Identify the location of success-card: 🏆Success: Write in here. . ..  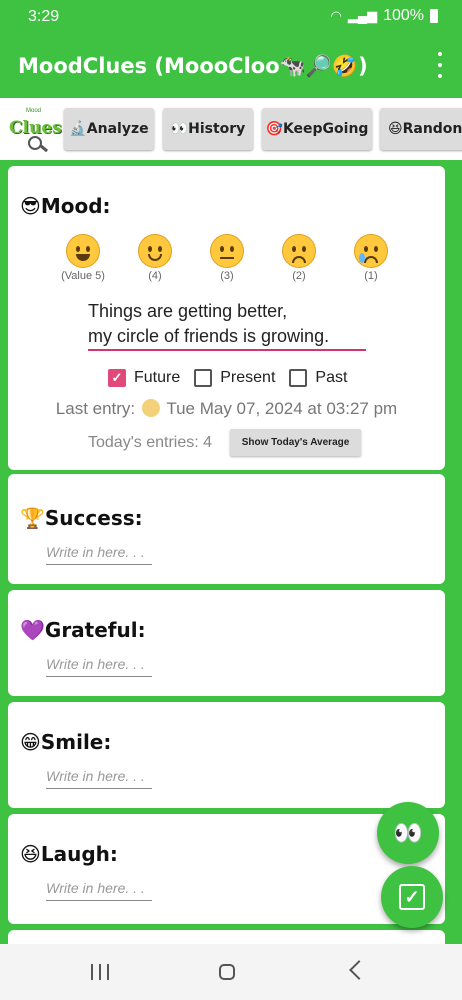
(226, 529).